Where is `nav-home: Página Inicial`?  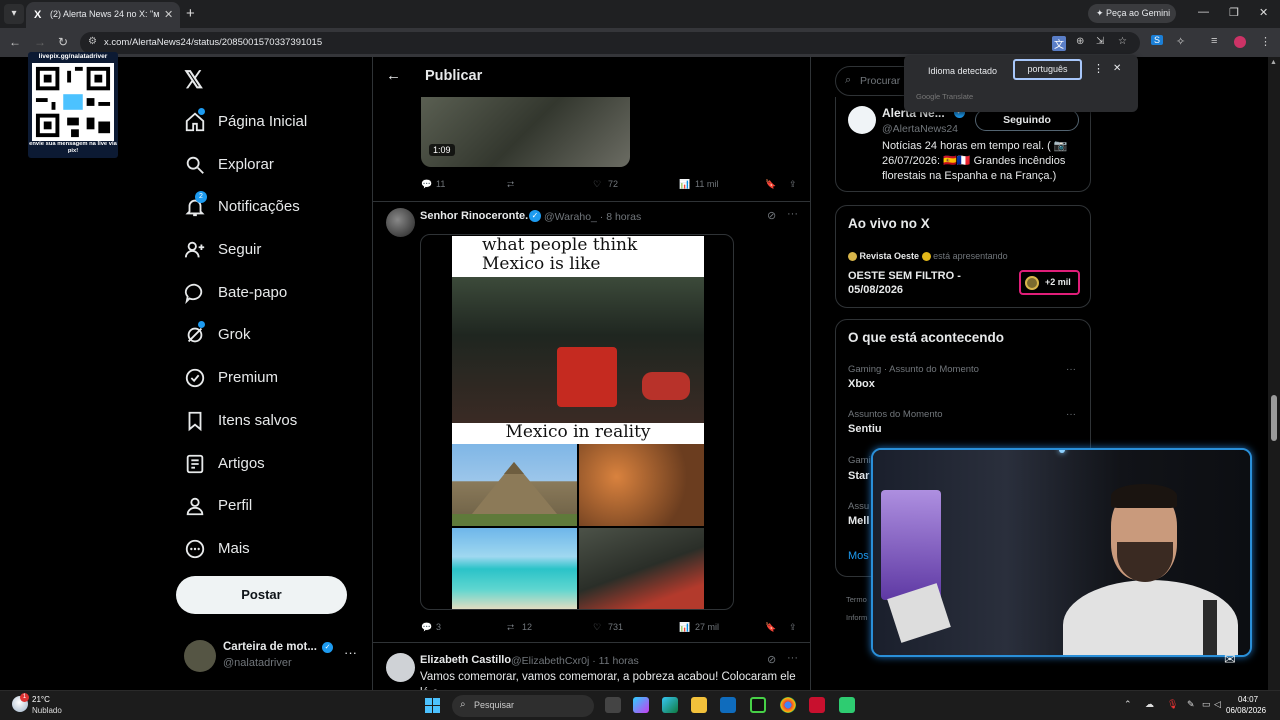
nav-home: Página Inicial is located at coordinates (274, 123).